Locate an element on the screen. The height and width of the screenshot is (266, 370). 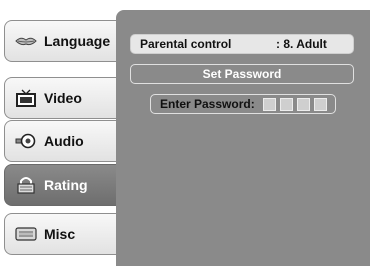
password-slots is located at coordinates (294, 104).